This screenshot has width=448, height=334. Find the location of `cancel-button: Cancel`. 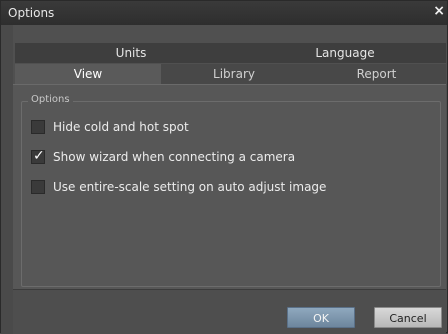

cancel-button: Cancel is located at coordinates (408, 317).